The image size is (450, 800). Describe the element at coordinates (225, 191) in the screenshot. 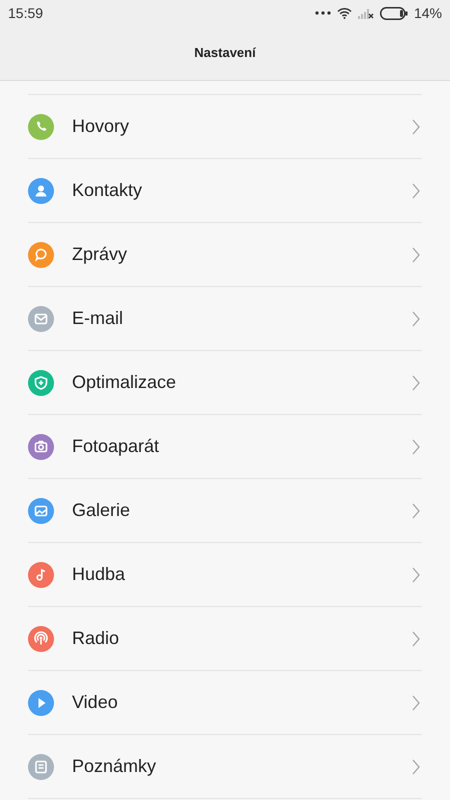

I see `settings-item: Kontakty` at that location.